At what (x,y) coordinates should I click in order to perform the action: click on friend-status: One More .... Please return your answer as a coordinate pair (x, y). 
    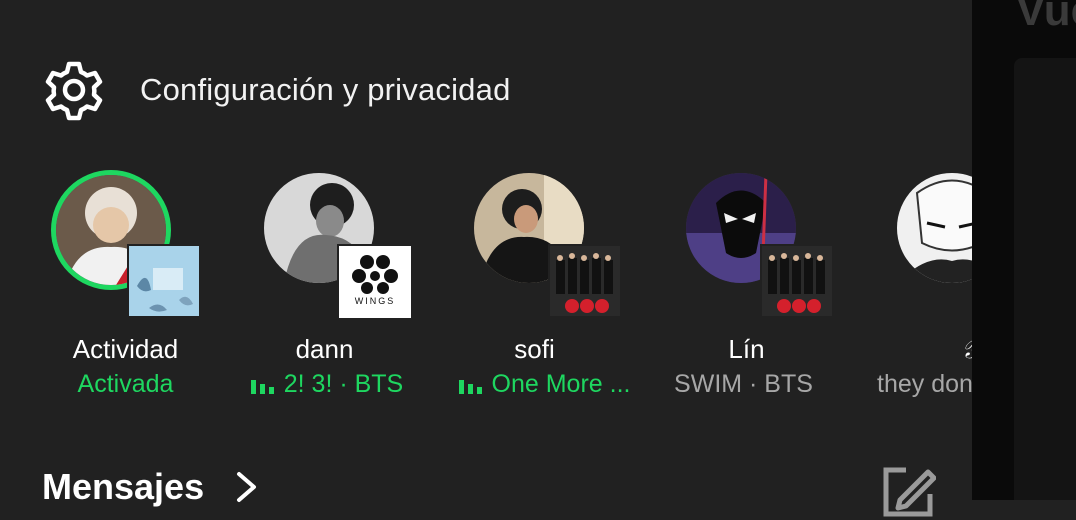
    Looking at the image, I should click on (544, 384).